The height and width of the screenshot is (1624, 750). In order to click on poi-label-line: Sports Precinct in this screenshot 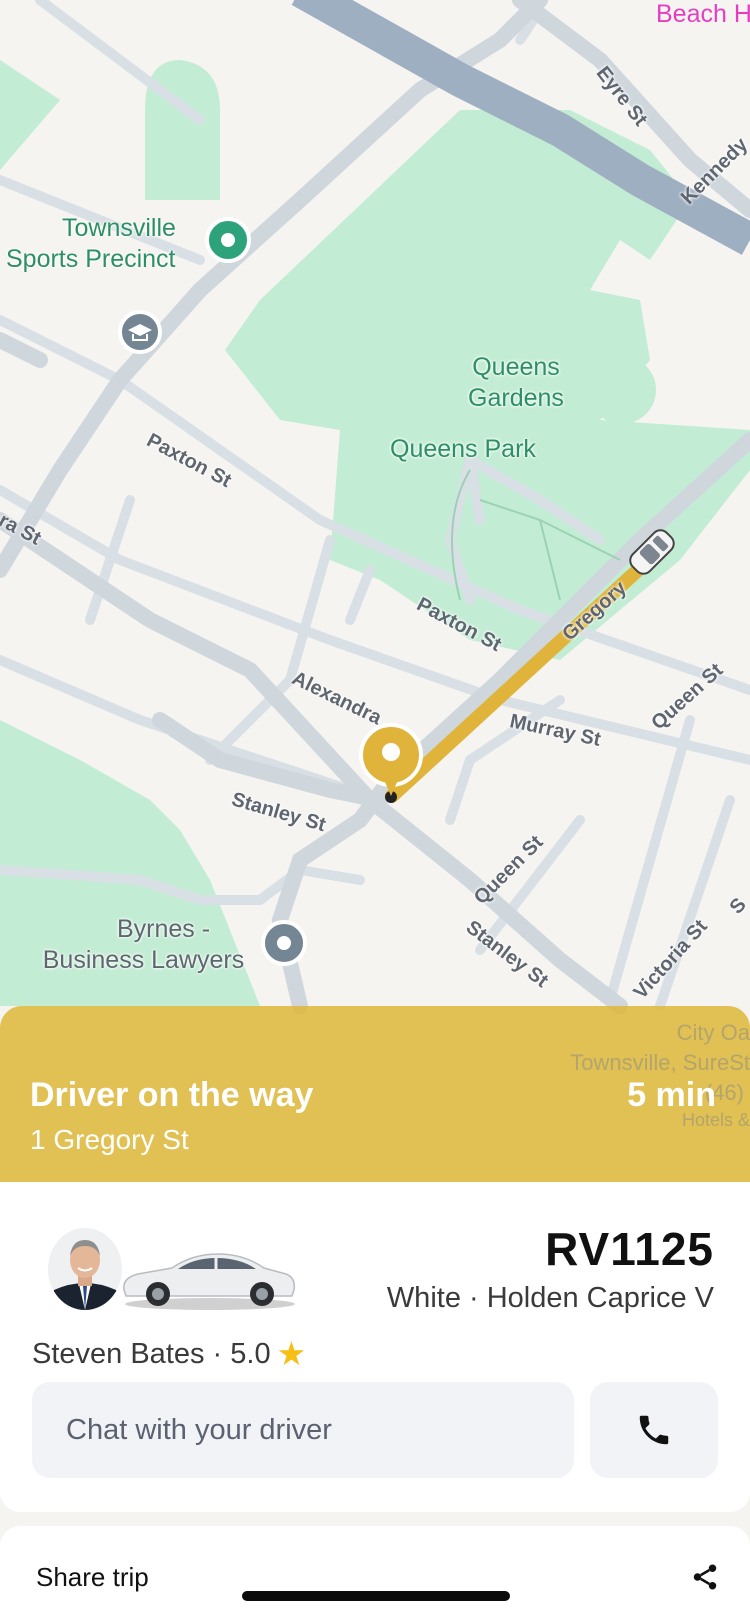, I will do `click(91, 259)`.